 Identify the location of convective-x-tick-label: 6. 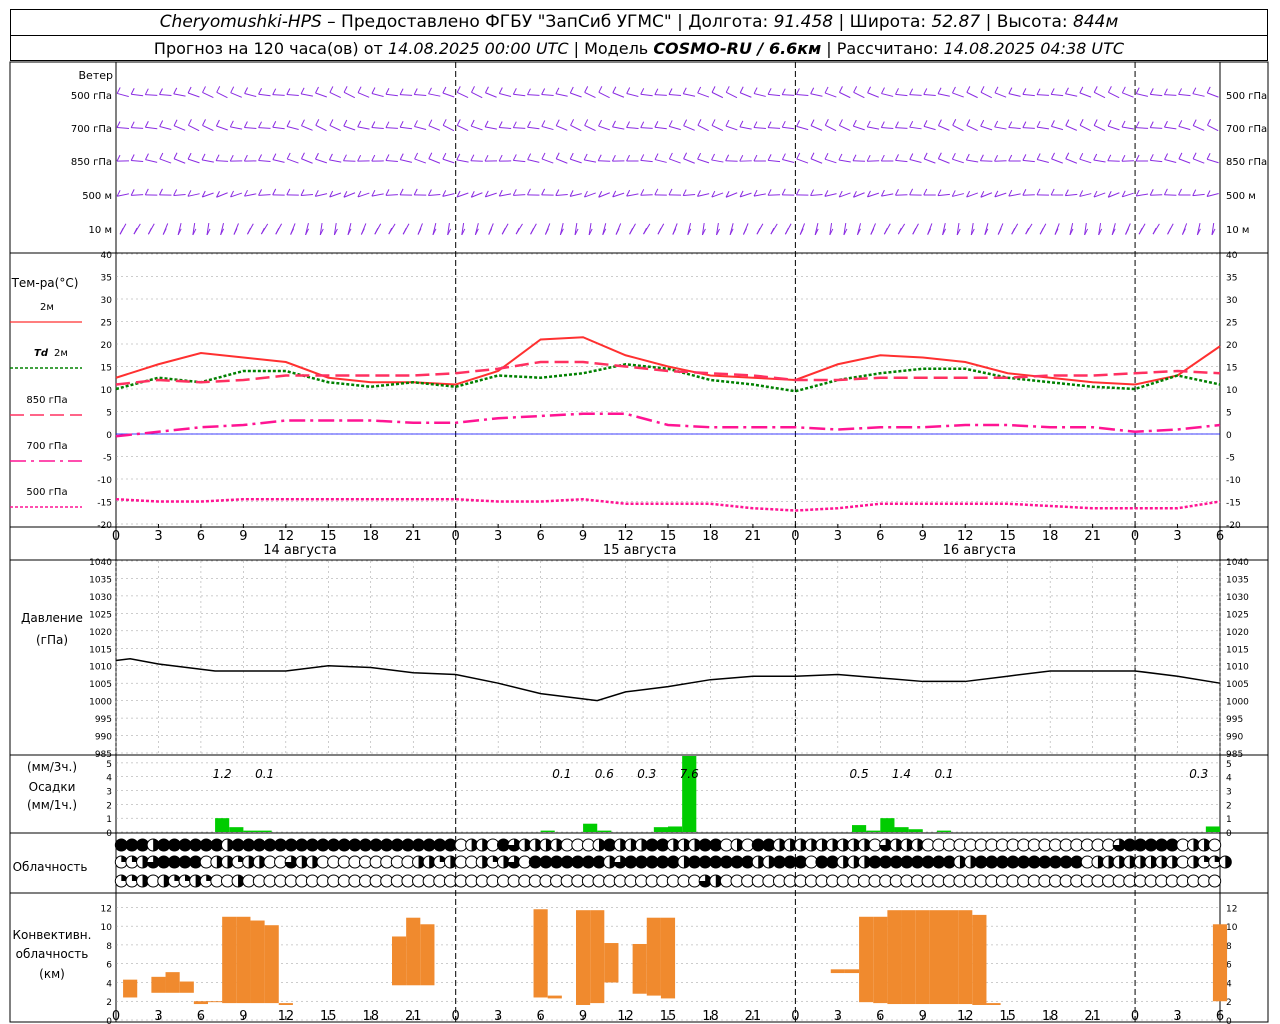
(1220, 1016).